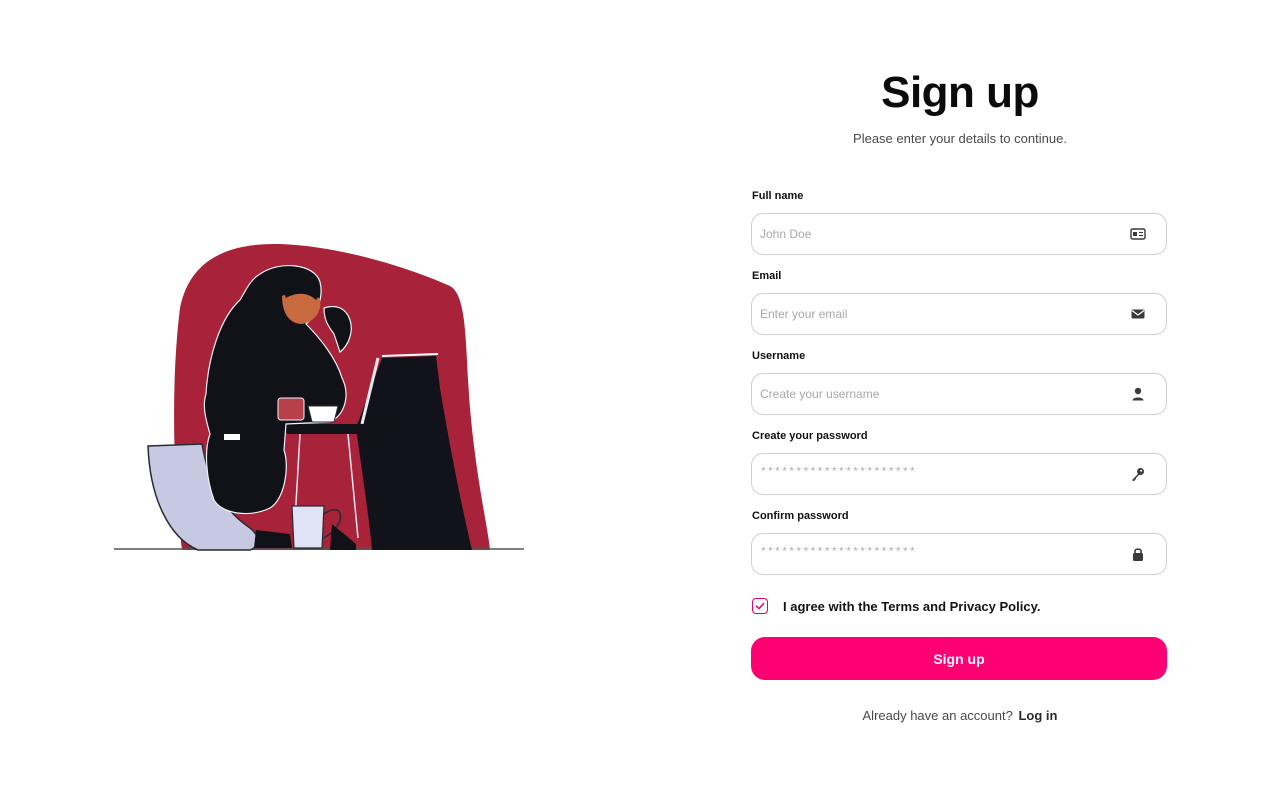 This screenshot has width=1280, height=800. What do you see at coordinates (810, 436) in the screenshot?
I see `password-label: Create your password` at bounding box center [810, 436].